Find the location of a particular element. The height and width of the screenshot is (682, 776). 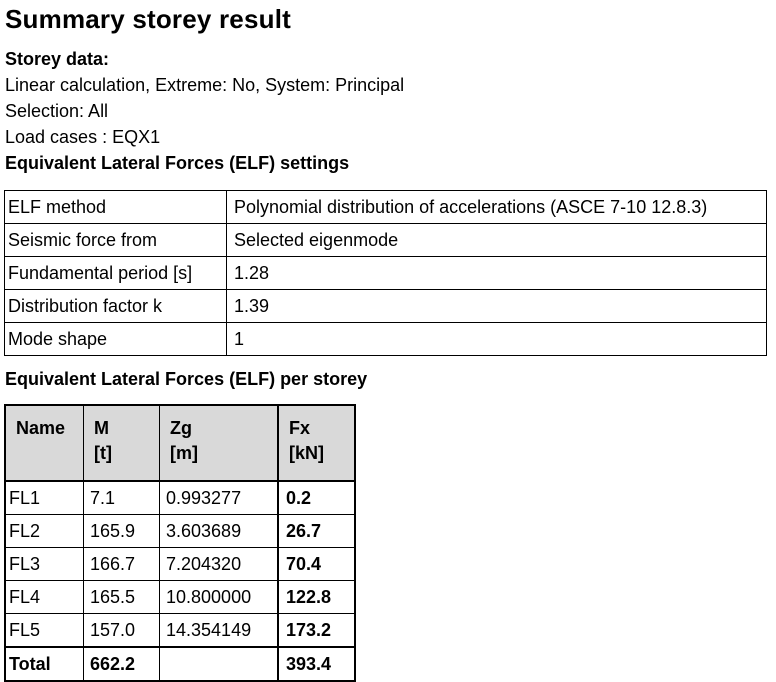

page-title: Summary storey result is located at coordinates (148, 19).